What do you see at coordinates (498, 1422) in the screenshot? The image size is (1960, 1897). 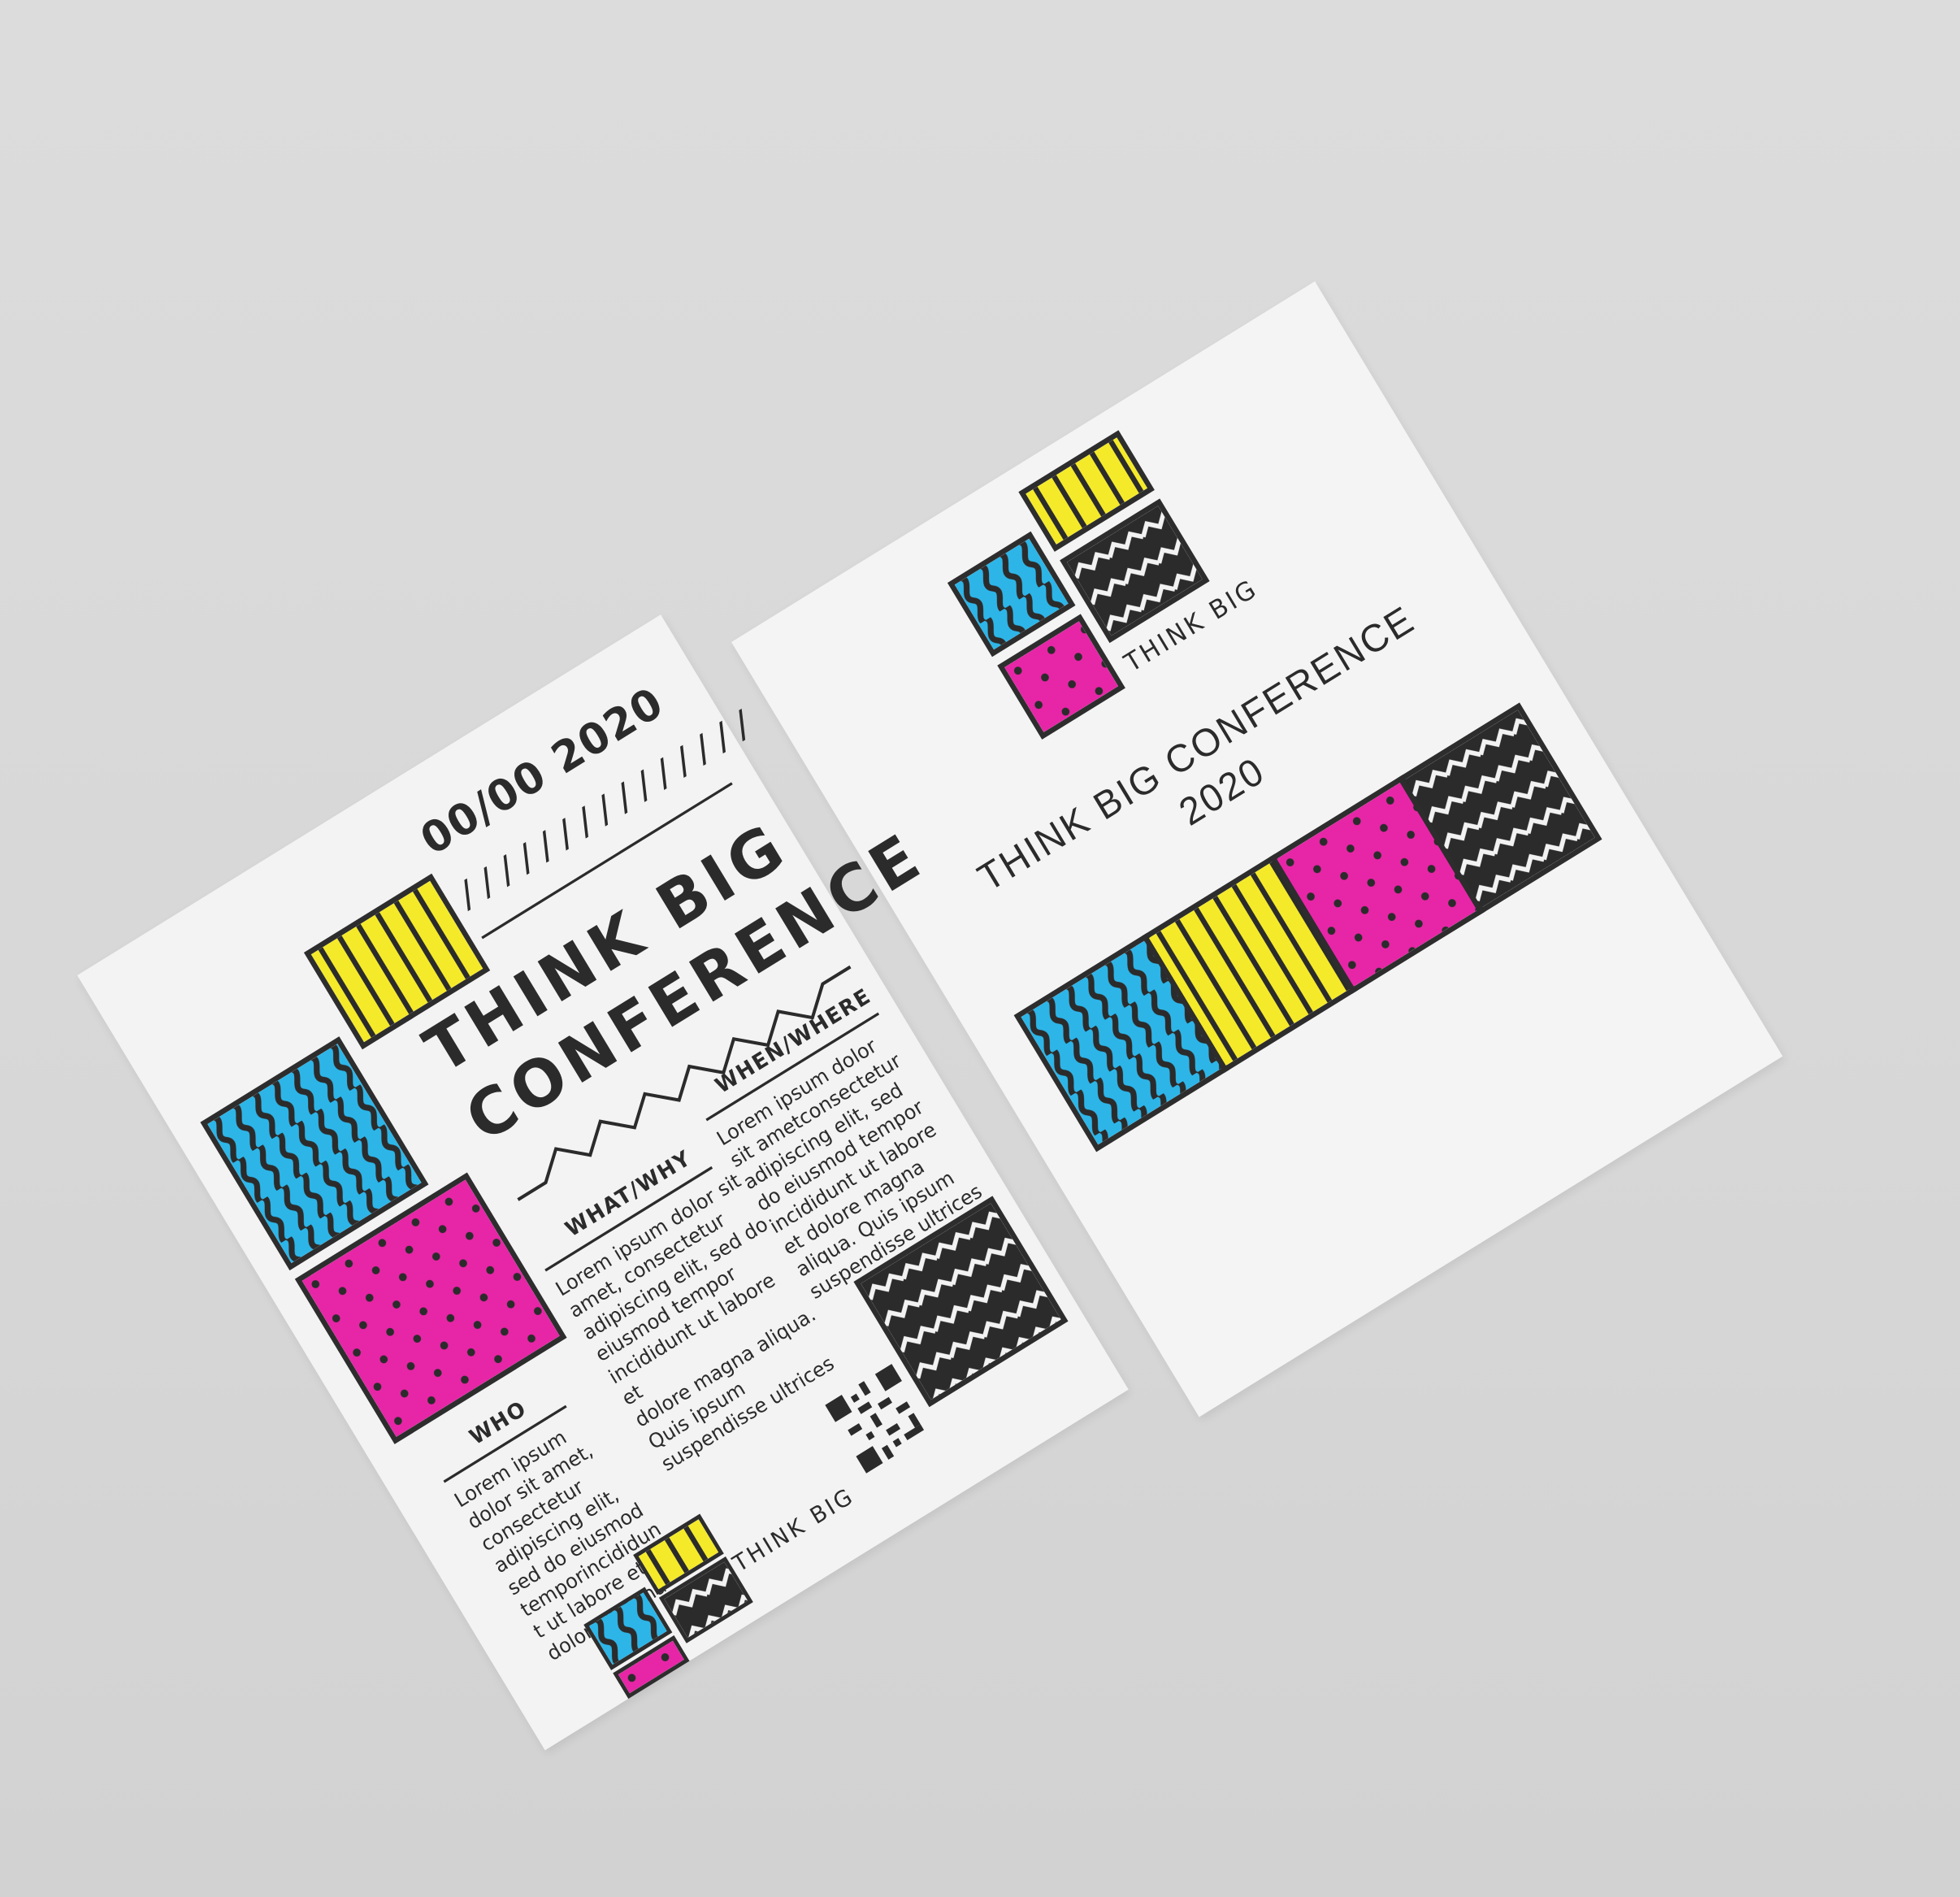 I see `who-heading: WHO` at bounding box center [498, 1422].